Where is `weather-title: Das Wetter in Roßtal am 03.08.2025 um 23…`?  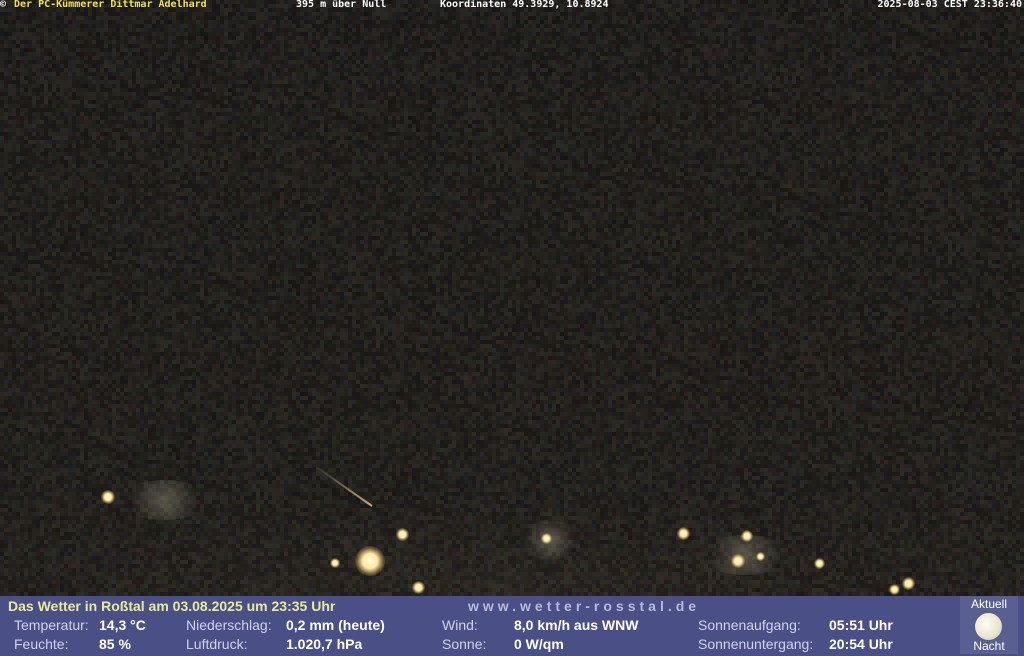 weather-title: Das Wetter in Roßtal am 03.08.2025 um 23… is located at coordinates (172, 606).